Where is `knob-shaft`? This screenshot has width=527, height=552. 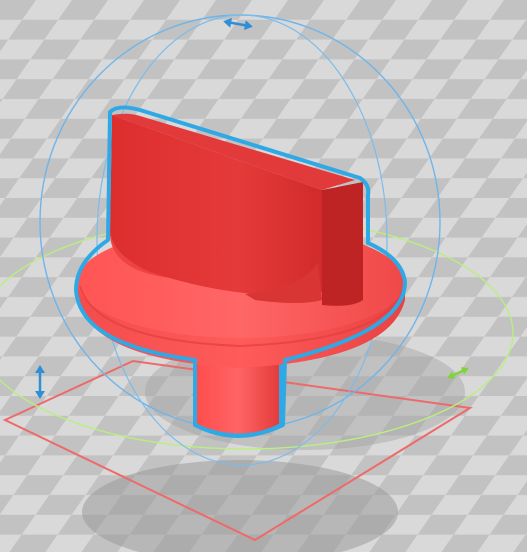 knob-shaft is located at coordinates (238, 398).